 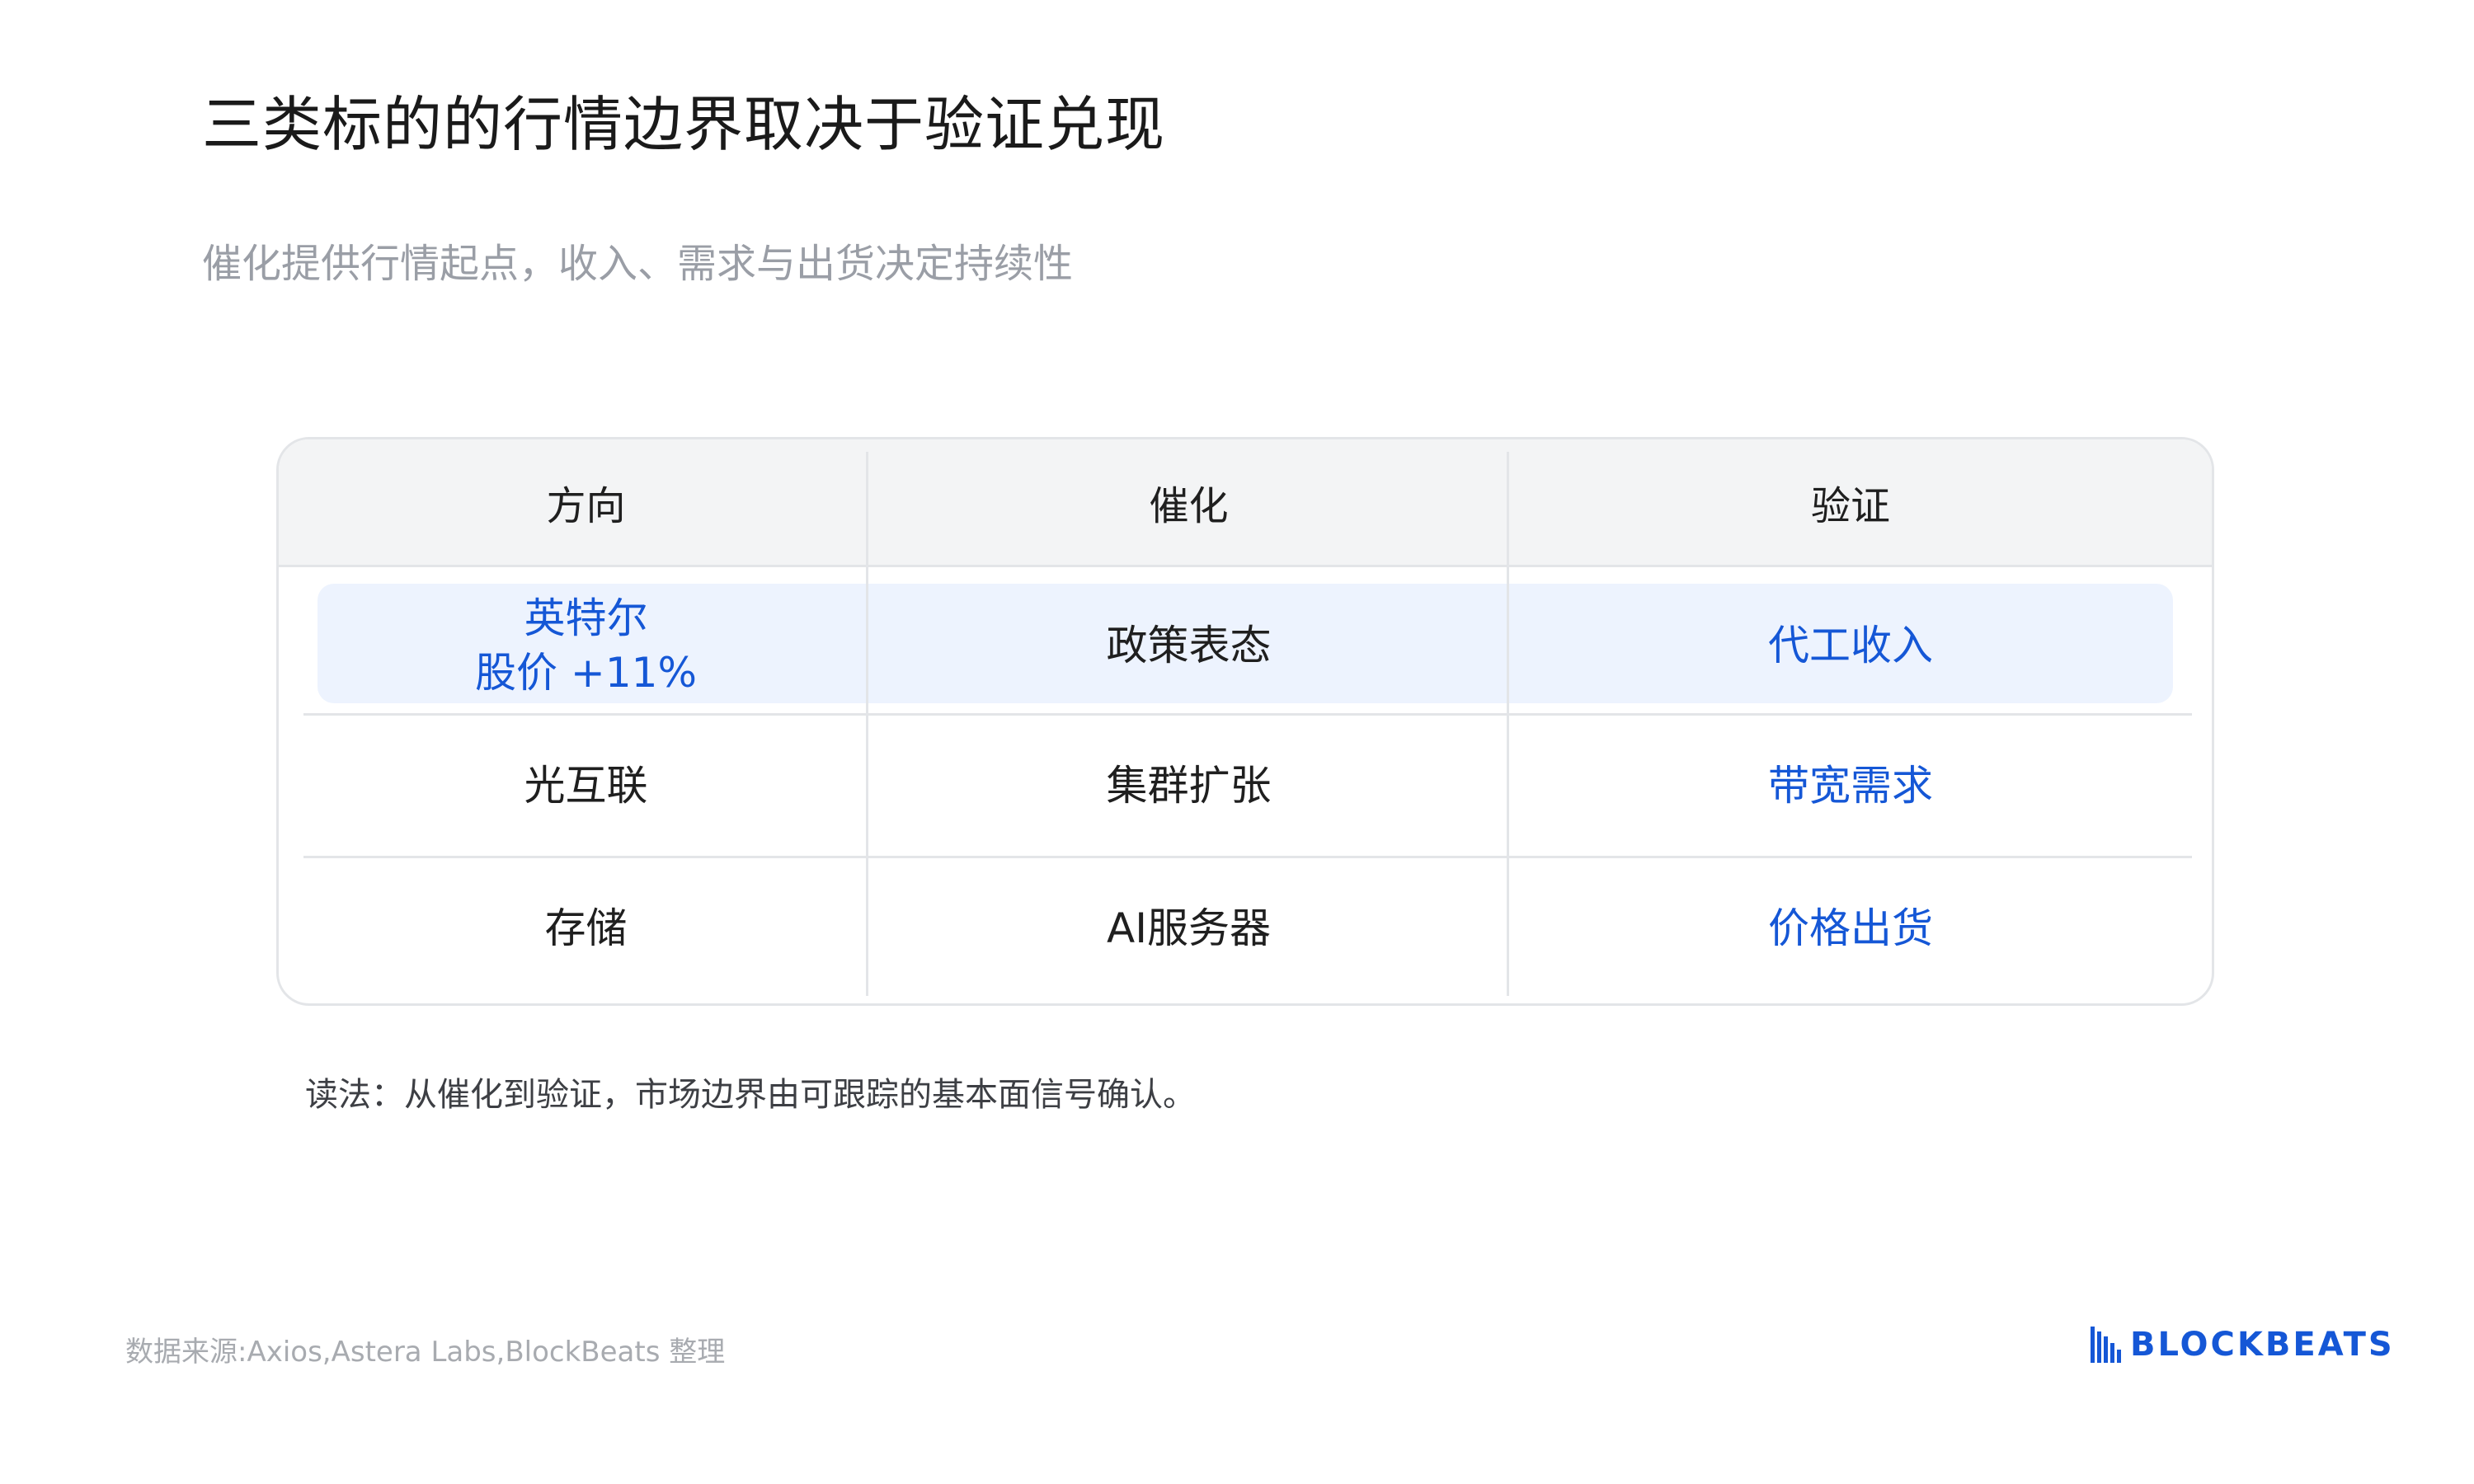 I want to click on table-header: 方向 催化 验证, so click(x=1245, y=503).